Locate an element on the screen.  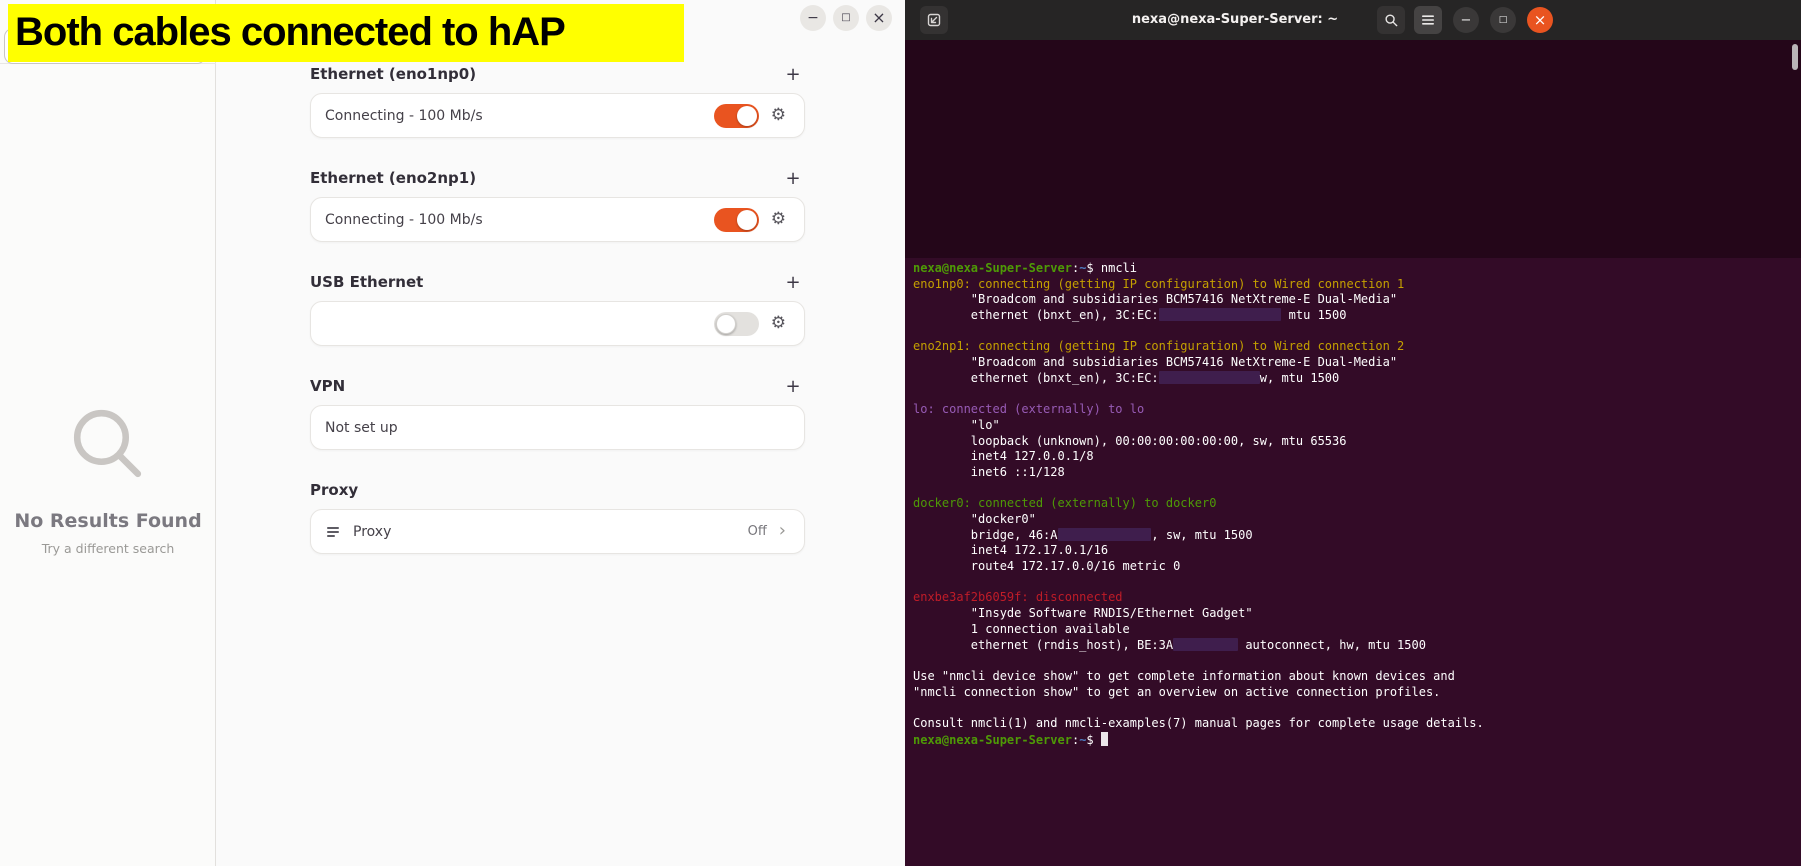
settings-sidebar: No Results Found Try a different search is located at coordinates (108, 433).